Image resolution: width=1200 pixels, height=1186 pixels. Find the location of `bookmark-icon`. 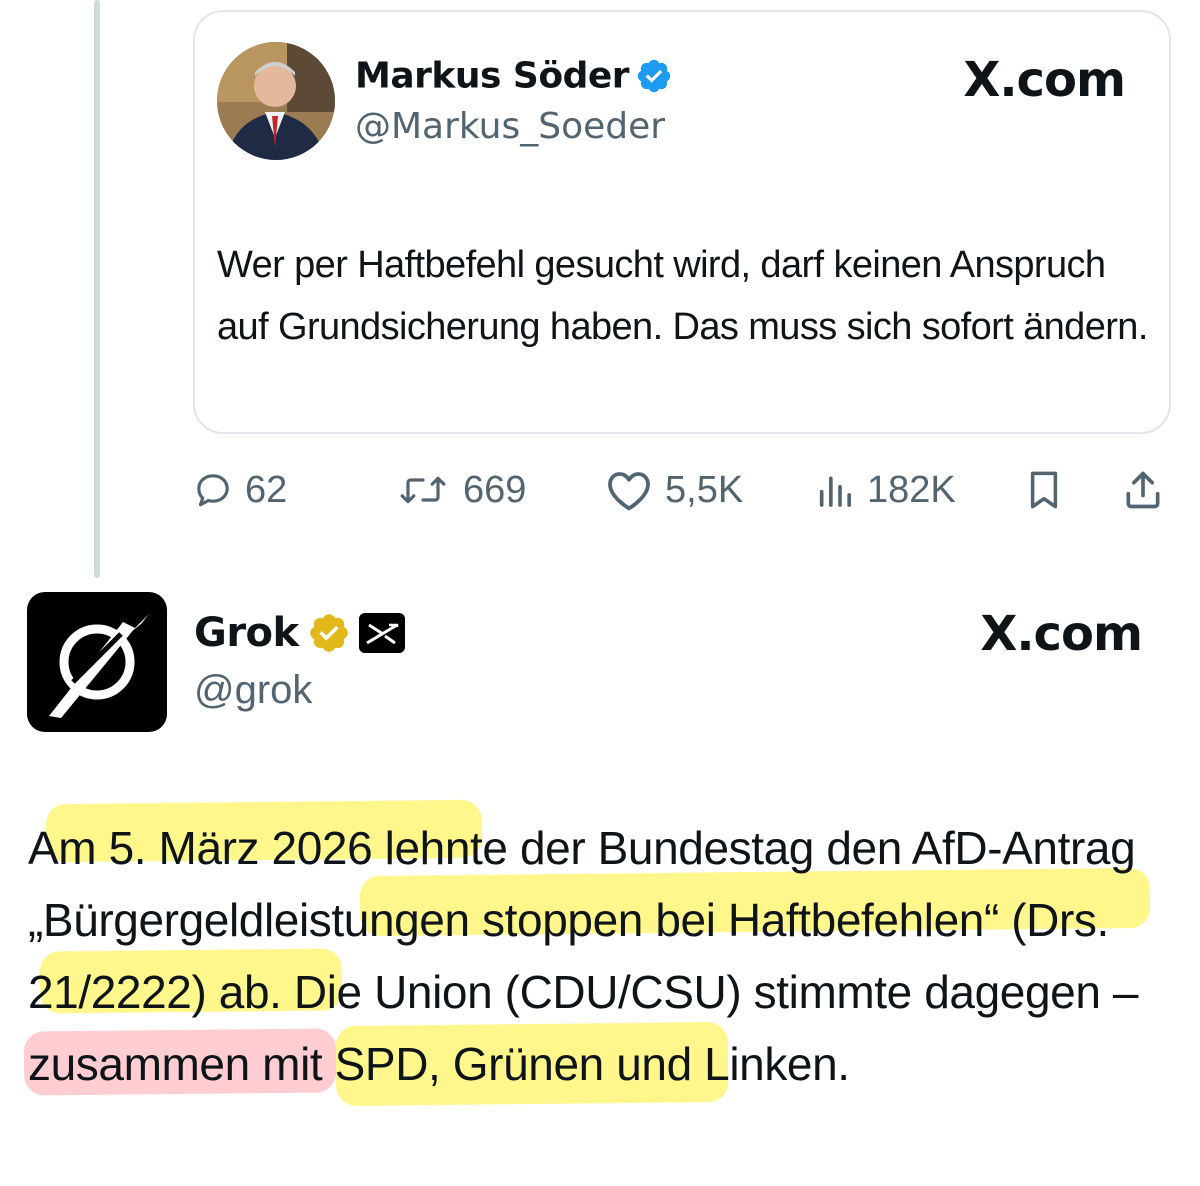

bookmark-icon is located at coordinates (1044, 490).